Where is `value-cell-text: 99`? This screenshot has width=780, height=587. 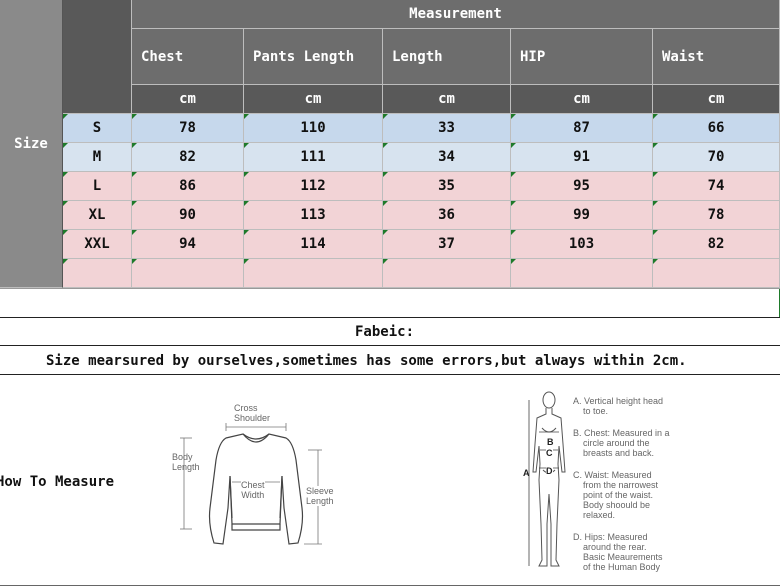 value-cell-text: 99 is located at coordinates (581, 215).